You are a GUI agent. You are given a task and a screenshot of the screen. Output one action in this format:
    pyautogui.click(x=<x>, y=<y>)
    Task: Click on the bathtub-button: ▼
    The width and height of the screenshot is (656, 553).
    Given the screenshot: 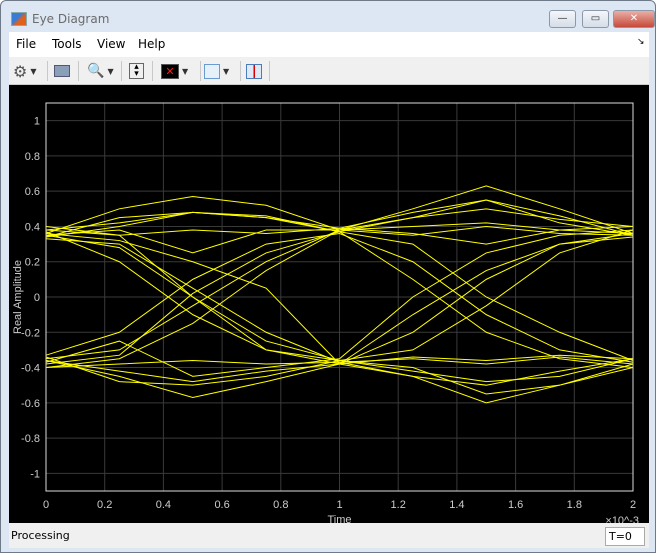 What is the action you would take?
    pyautogui.click(x=216, y=71)
    